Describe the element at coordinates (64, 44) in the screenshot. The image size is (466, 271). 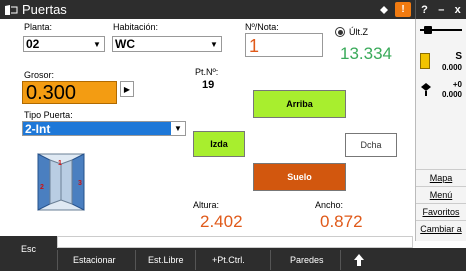
I see `planta-select: 02 ▼` at that location.